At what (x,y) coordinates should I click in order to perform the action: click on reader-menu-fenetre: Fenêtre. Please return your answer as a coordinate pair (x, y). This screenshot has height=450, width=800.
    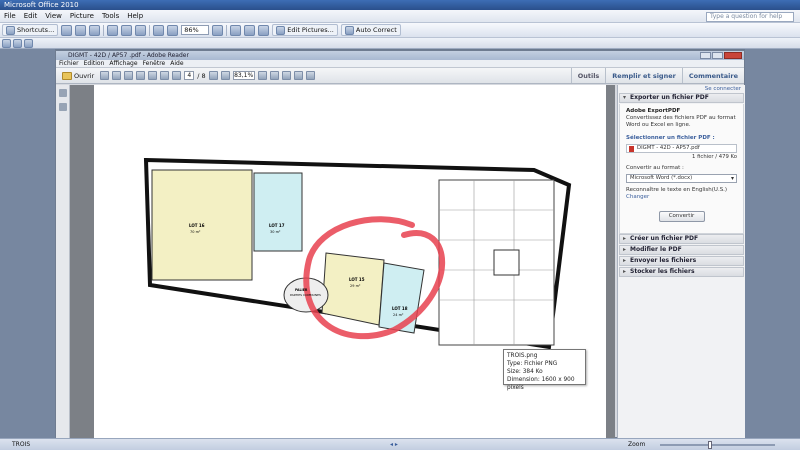
    Looking at the image, I should click on (154, 63).